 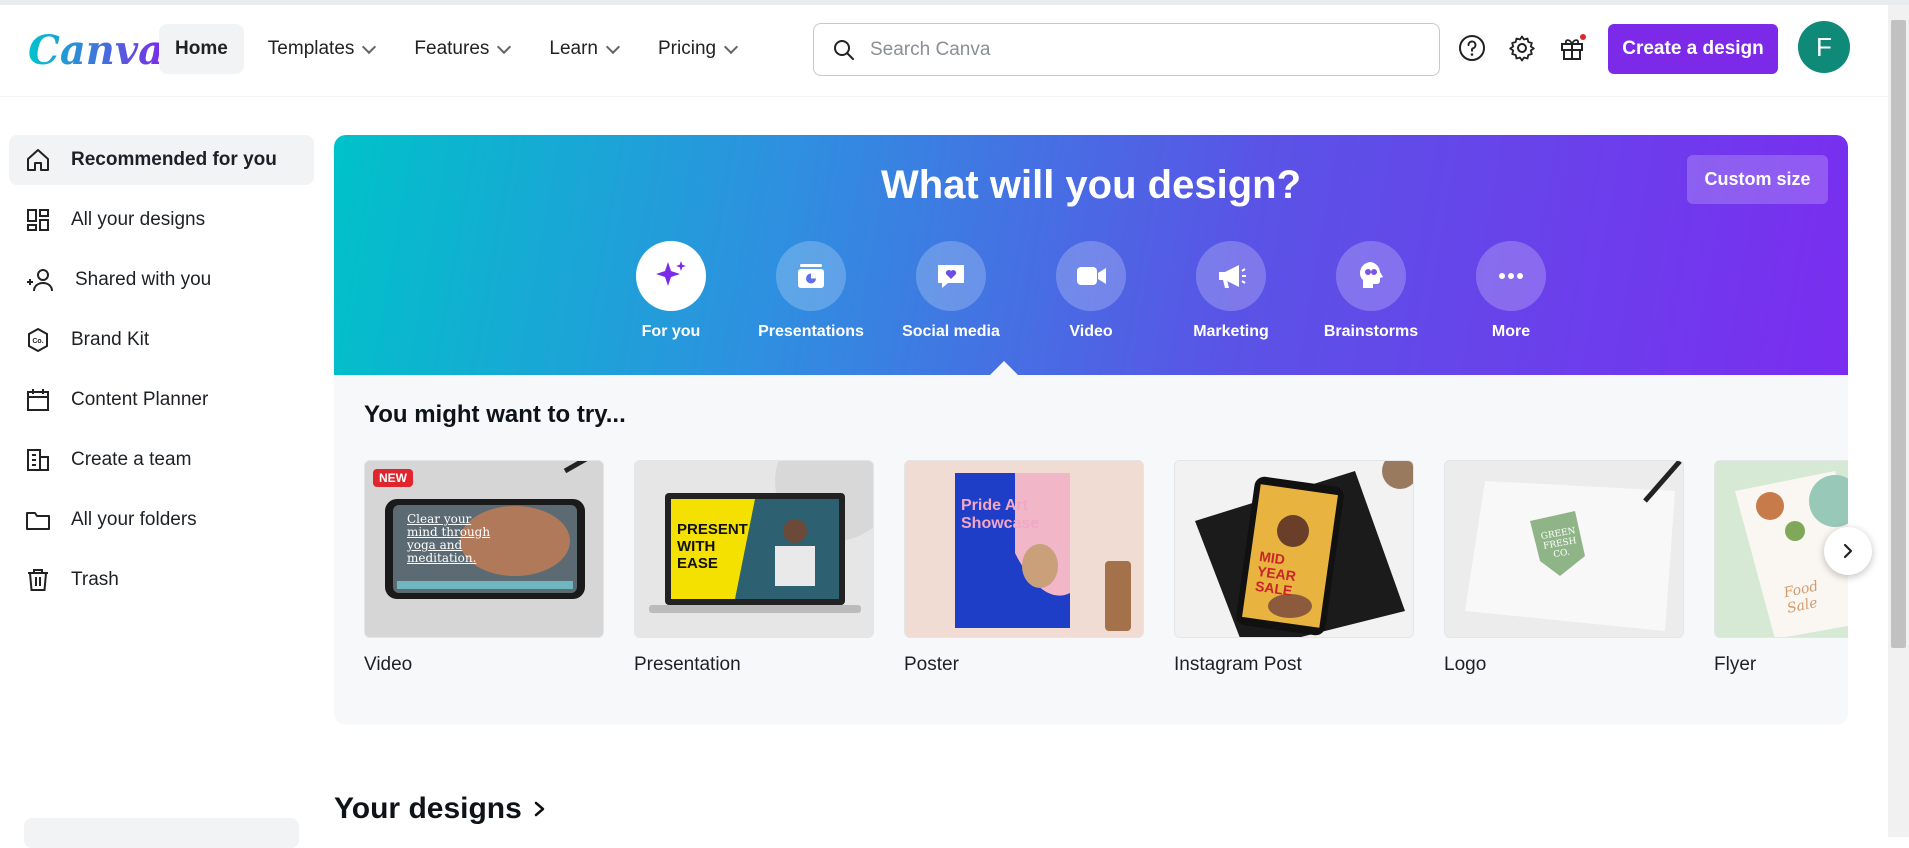 I want to click on more-dots-icon, so click(x=1511, y=276).